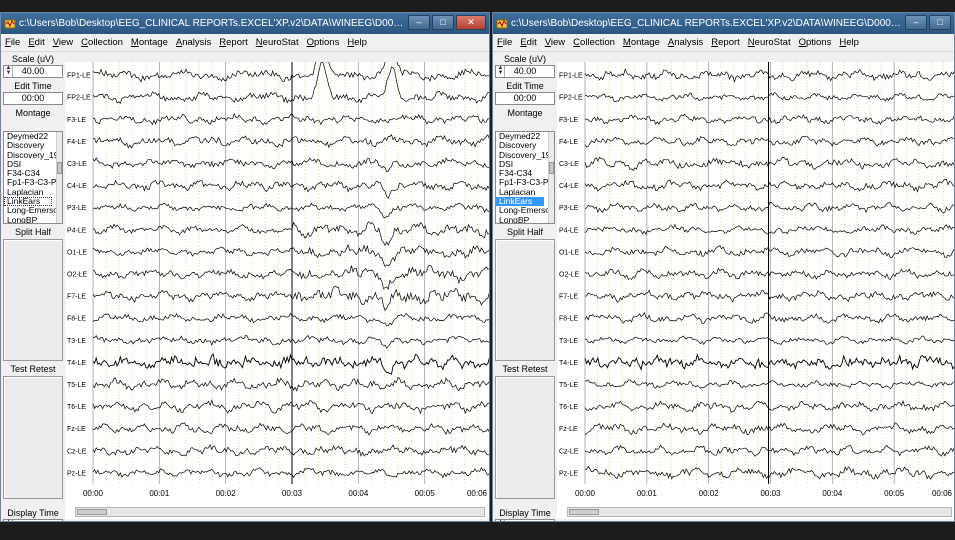 This screenshot has height=540, width=955. What do you see at coordinates (76, 385) in the screenshot?
I see `channel-label: T5-LE` at bounding box center [76, 385].